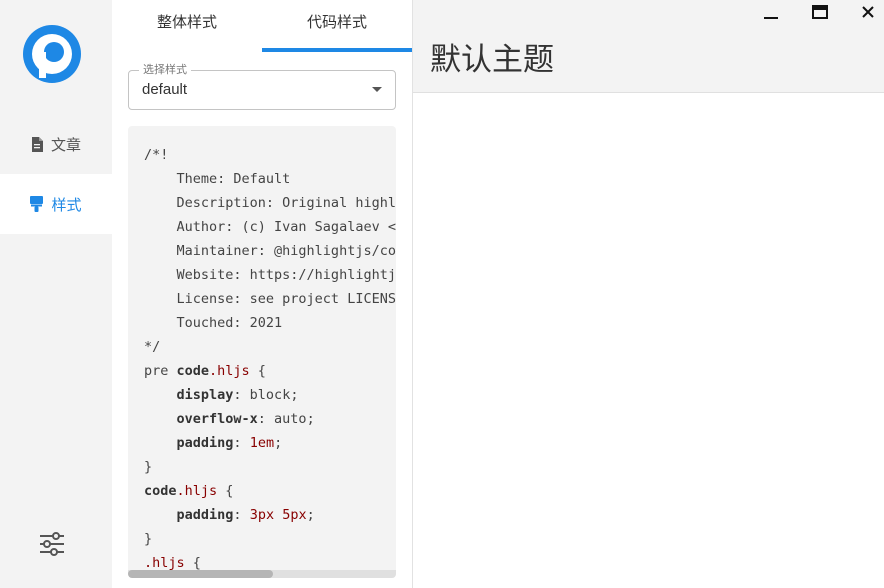  I want to click on tab-indicator, so click(337, 50).